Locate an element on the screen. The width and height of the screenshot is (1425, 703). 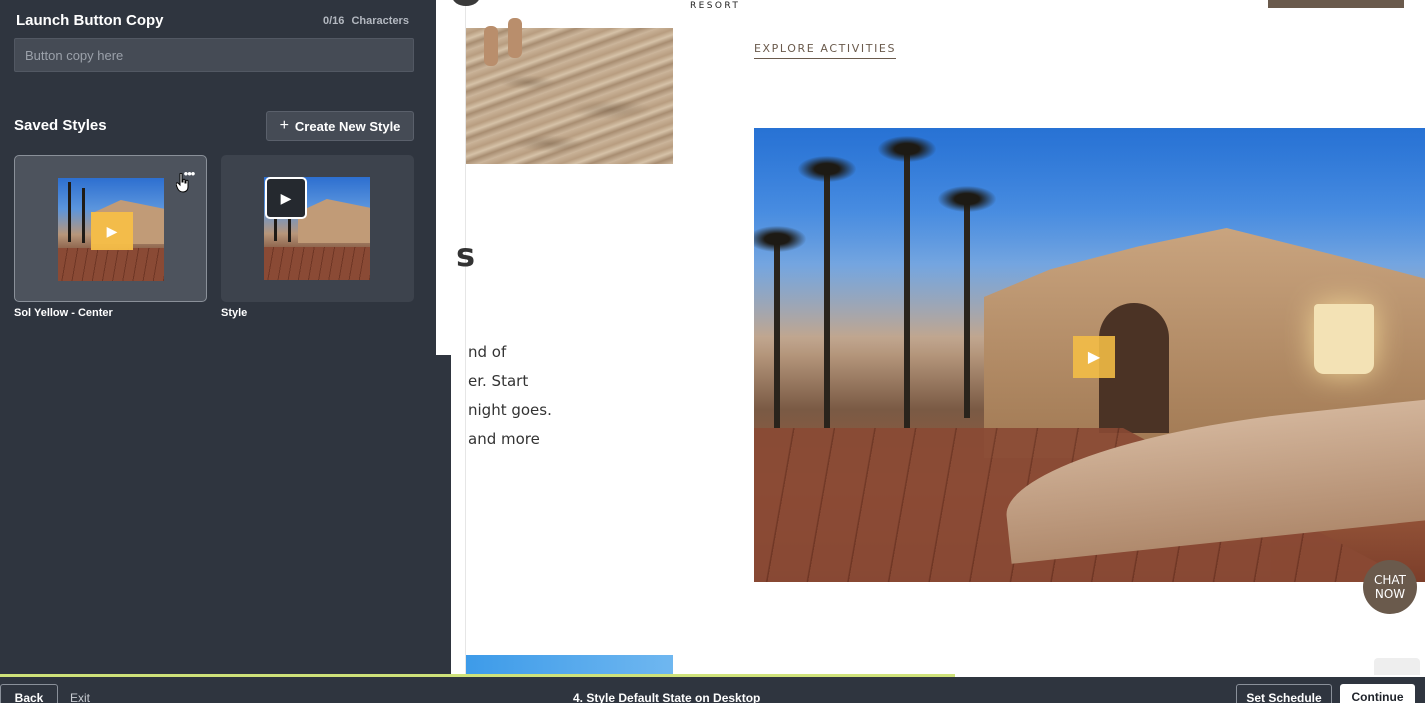
yellow-play-button-preview: ▶ is located at coordinates (112, 231).